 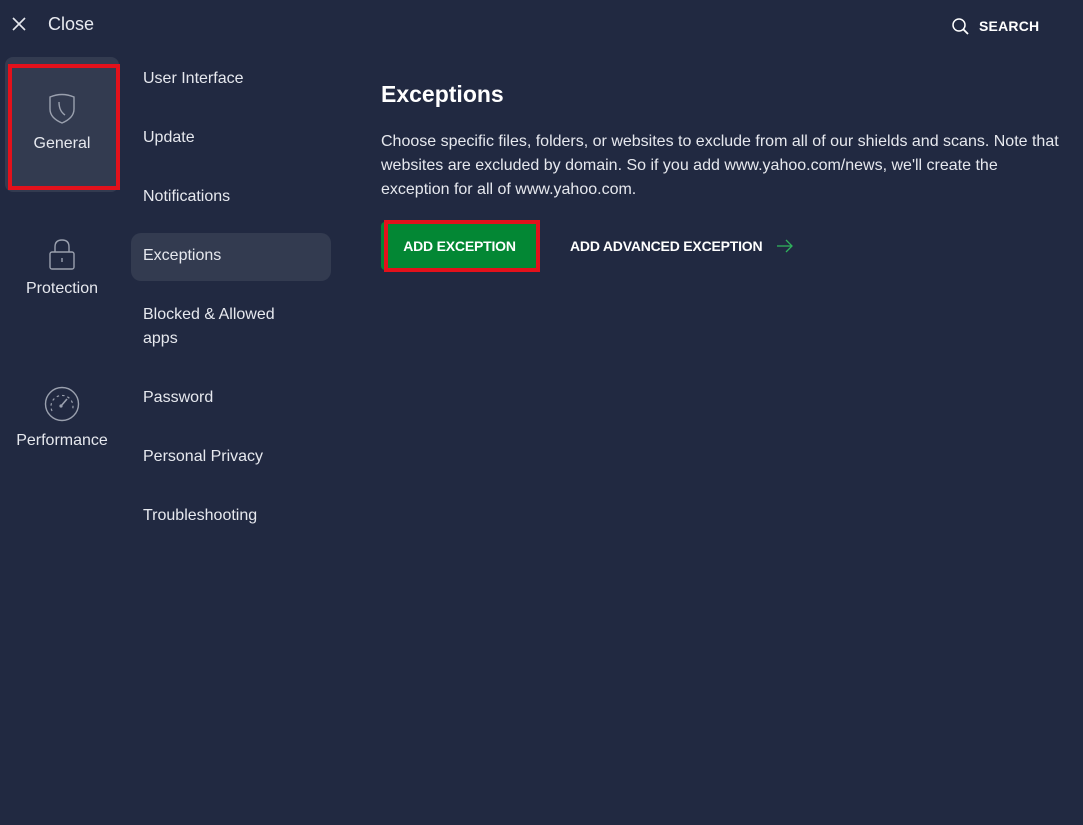 I want to click on add-exception-label: ADD EXCEPTION, so click(x=459, y=246).